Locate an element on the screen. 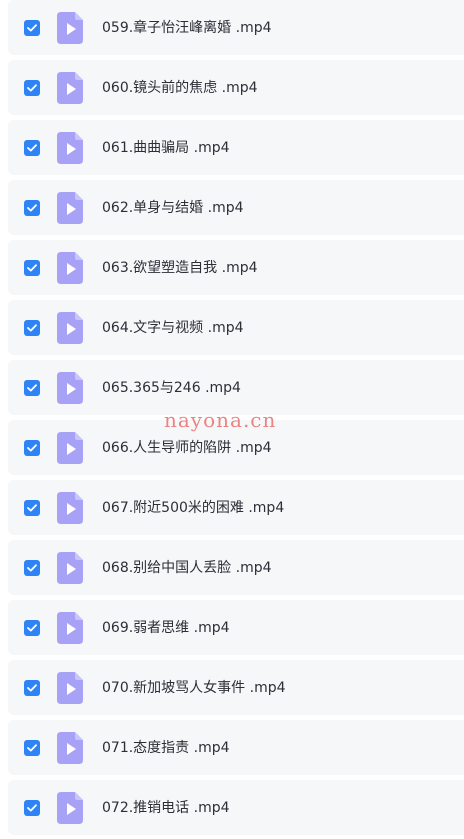  file-name: 072.推销电话 .mp4 is located at coordinates (166, 808).